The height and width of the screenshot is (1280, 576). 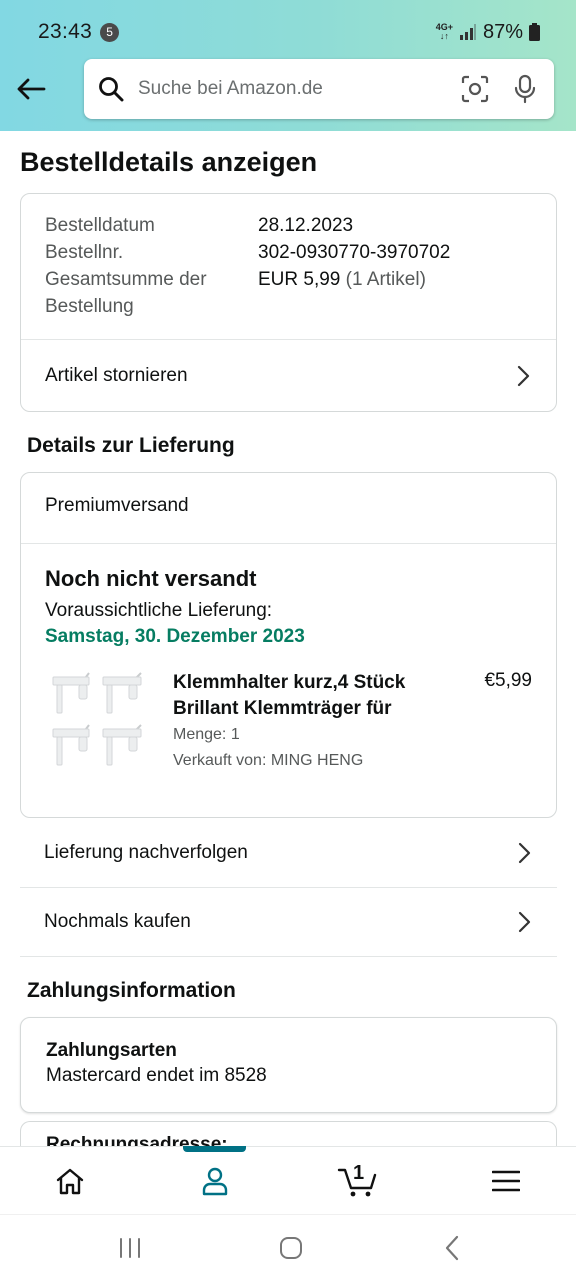 I want to click on back-arrow-icon, so click(x=31, y=89).